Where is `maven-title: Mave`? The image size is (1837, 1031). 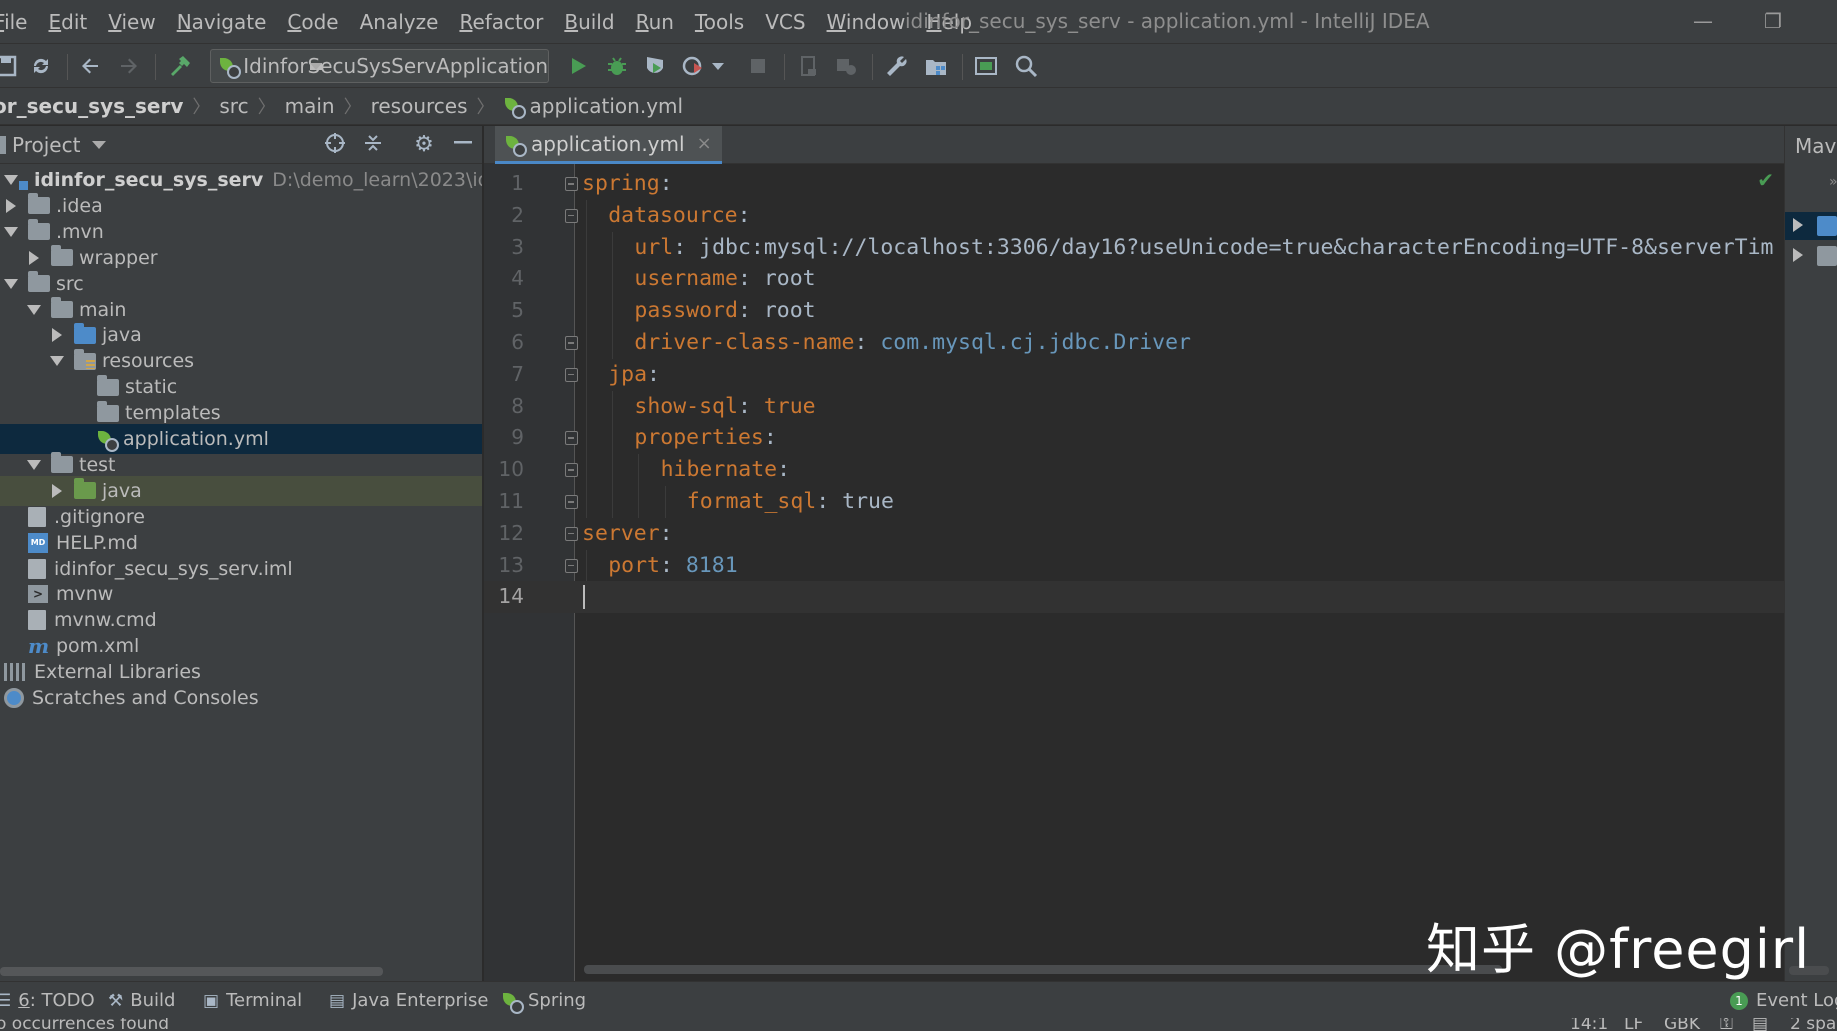
maven-title: Mave is located at coordinates (1816, 146).